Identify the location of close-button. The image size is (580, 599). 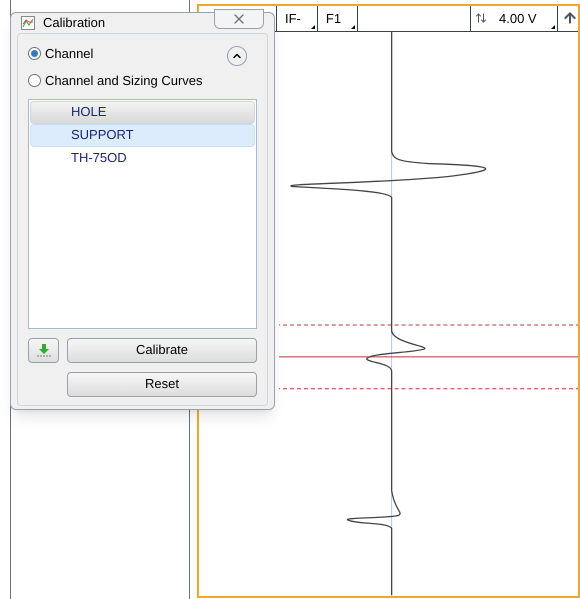
(239, 18).